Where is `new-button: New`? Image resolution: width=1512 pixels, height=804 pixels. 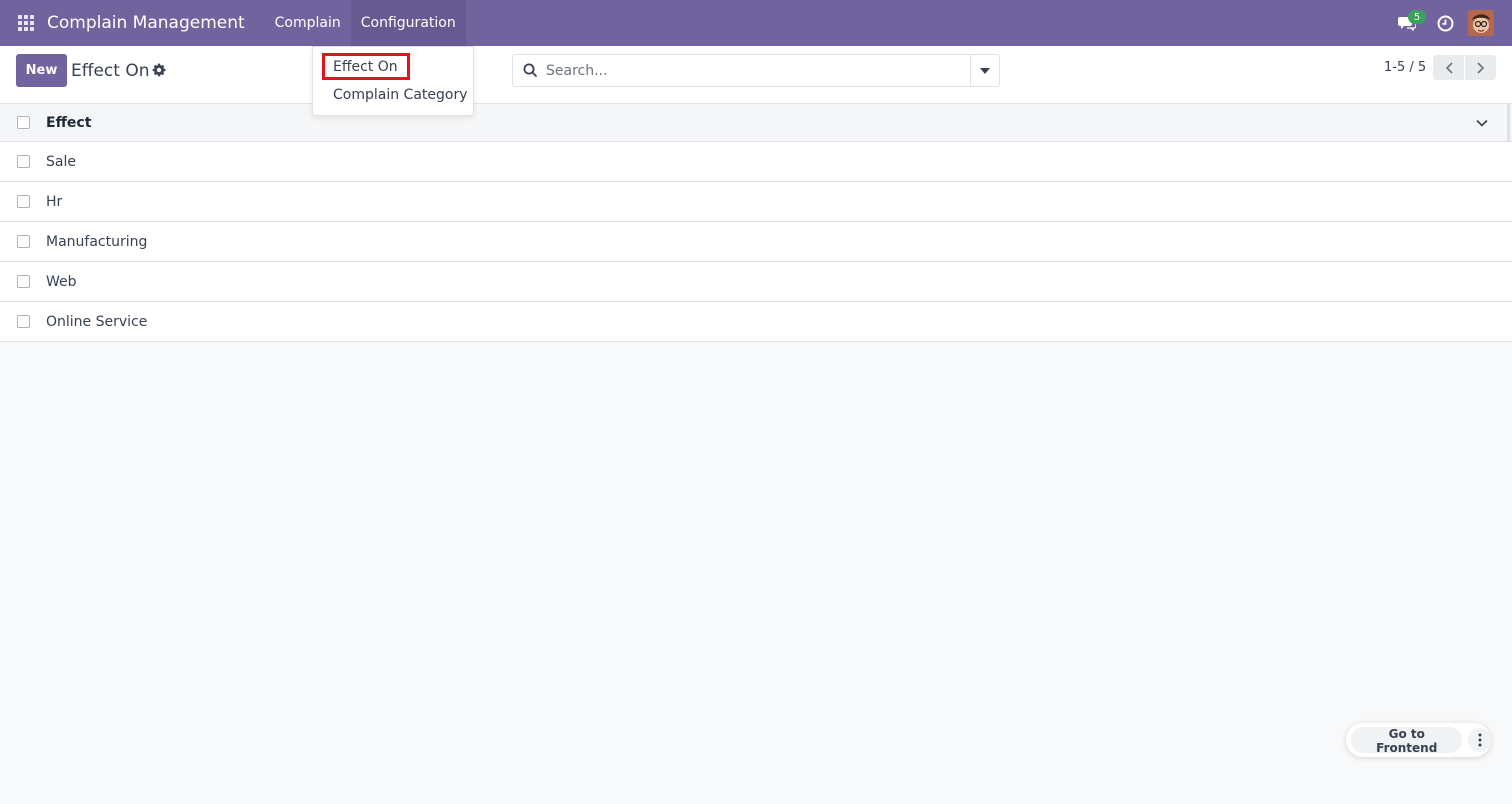 new-button: New is located at coordinates (41, 70).